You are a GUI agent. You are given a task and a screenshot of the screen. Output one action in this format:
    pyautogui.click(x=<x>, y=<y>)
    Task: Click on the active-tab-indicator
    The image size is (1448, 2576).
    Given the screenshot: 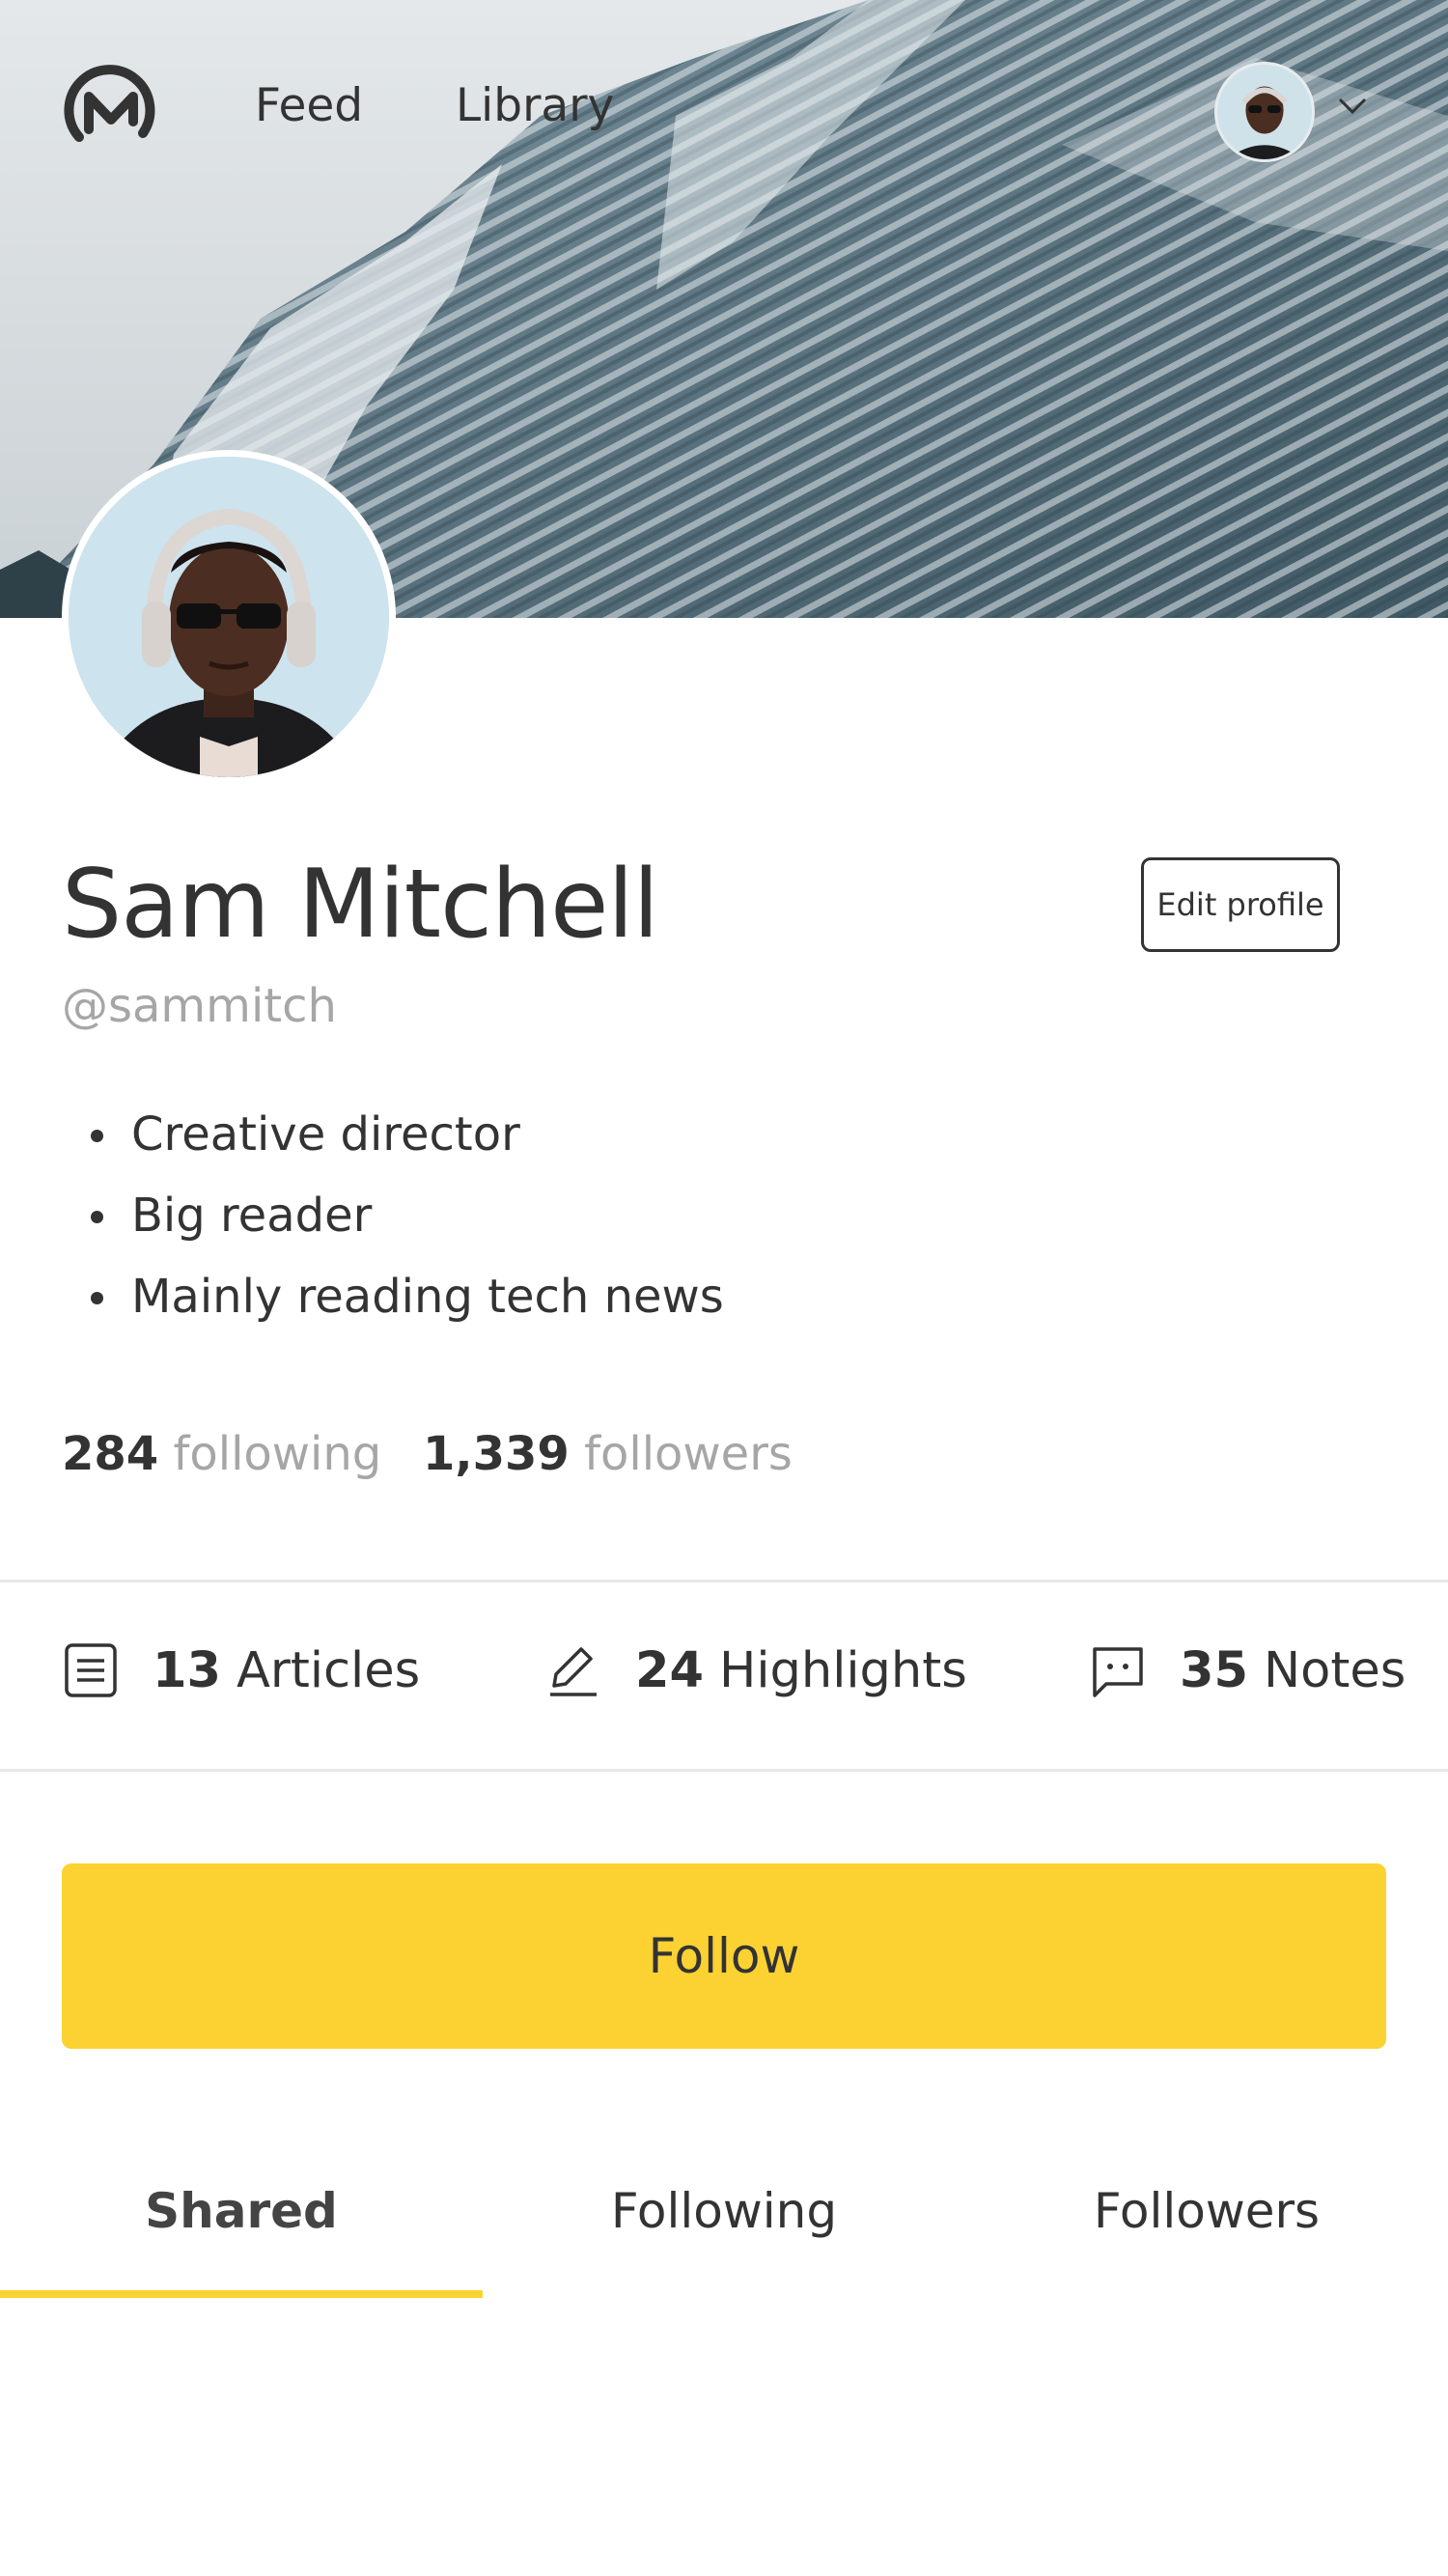 What is the action you would take?
    pyautogui.click(x=242, y=2294)
    